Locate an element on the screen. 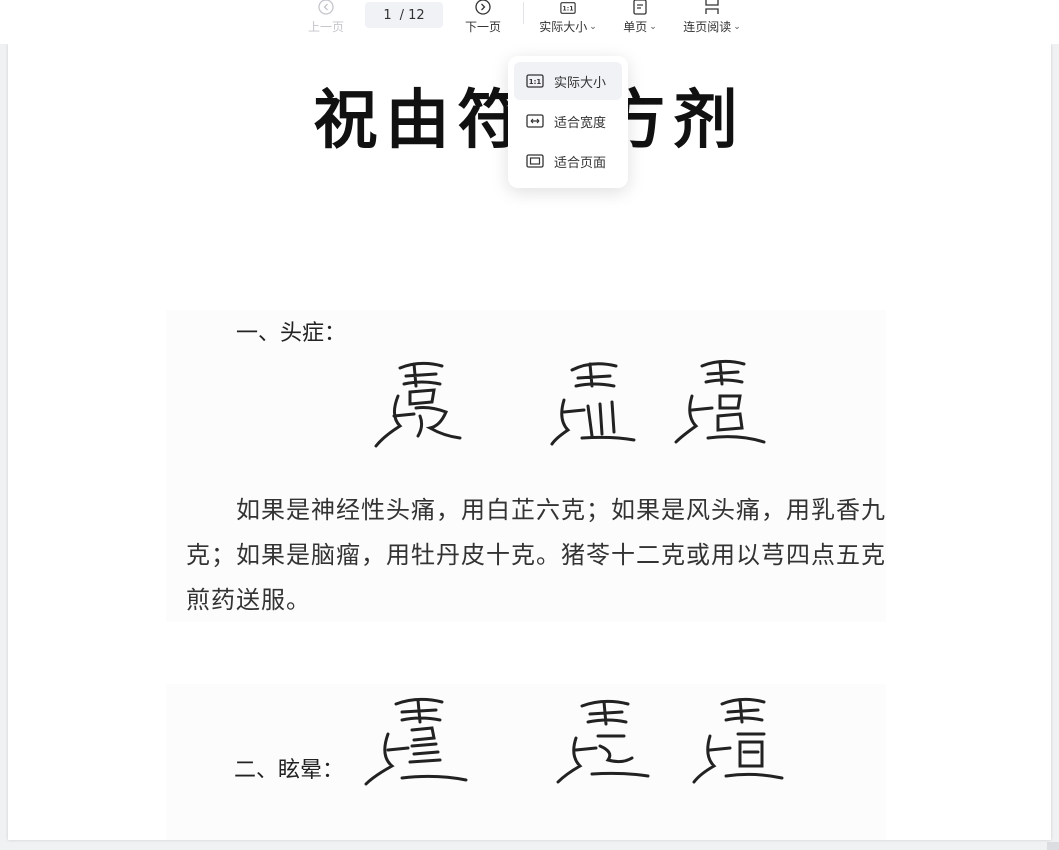  resize-corner is located at coordinates (1053, 846).